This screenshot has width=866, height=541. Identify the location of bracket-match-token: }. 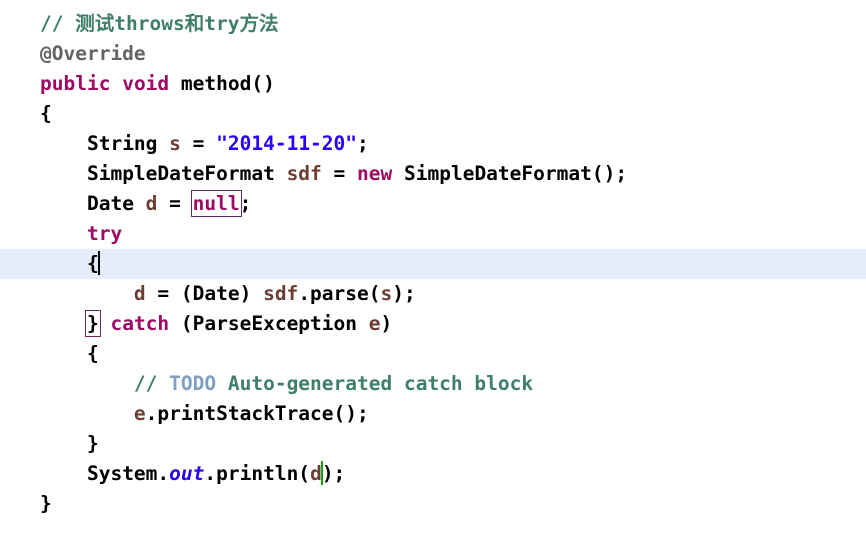
(93, 323).